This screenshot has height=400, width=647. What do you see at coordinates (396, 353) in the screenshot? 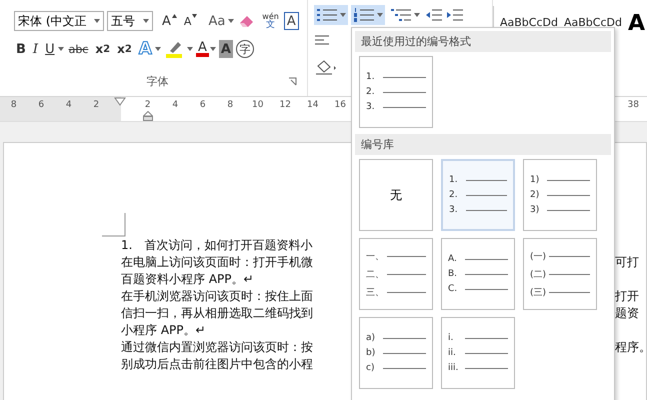
I see `numbering-format-item: a) b) c)` at bounding box center [396, 353].